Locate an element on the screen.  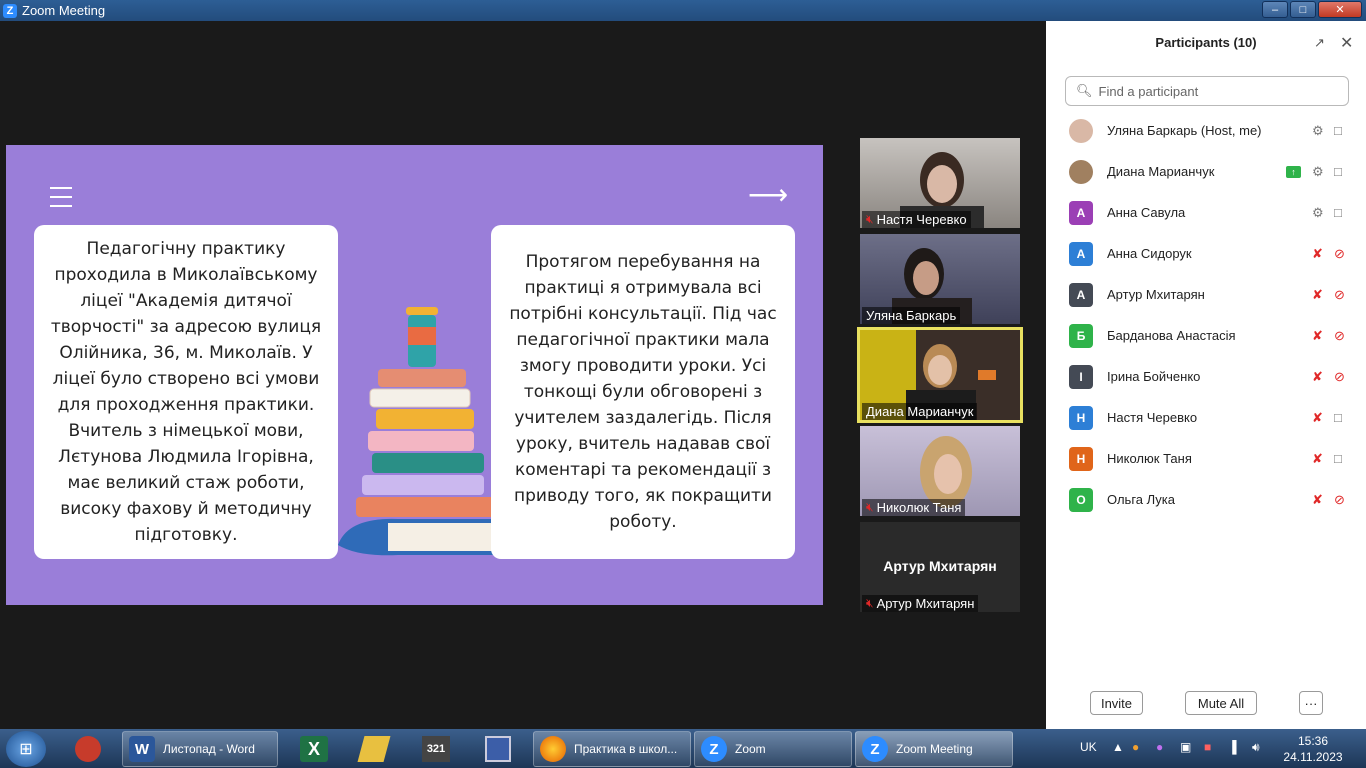
minimize-button: – is located at coordinates (1275, 9).